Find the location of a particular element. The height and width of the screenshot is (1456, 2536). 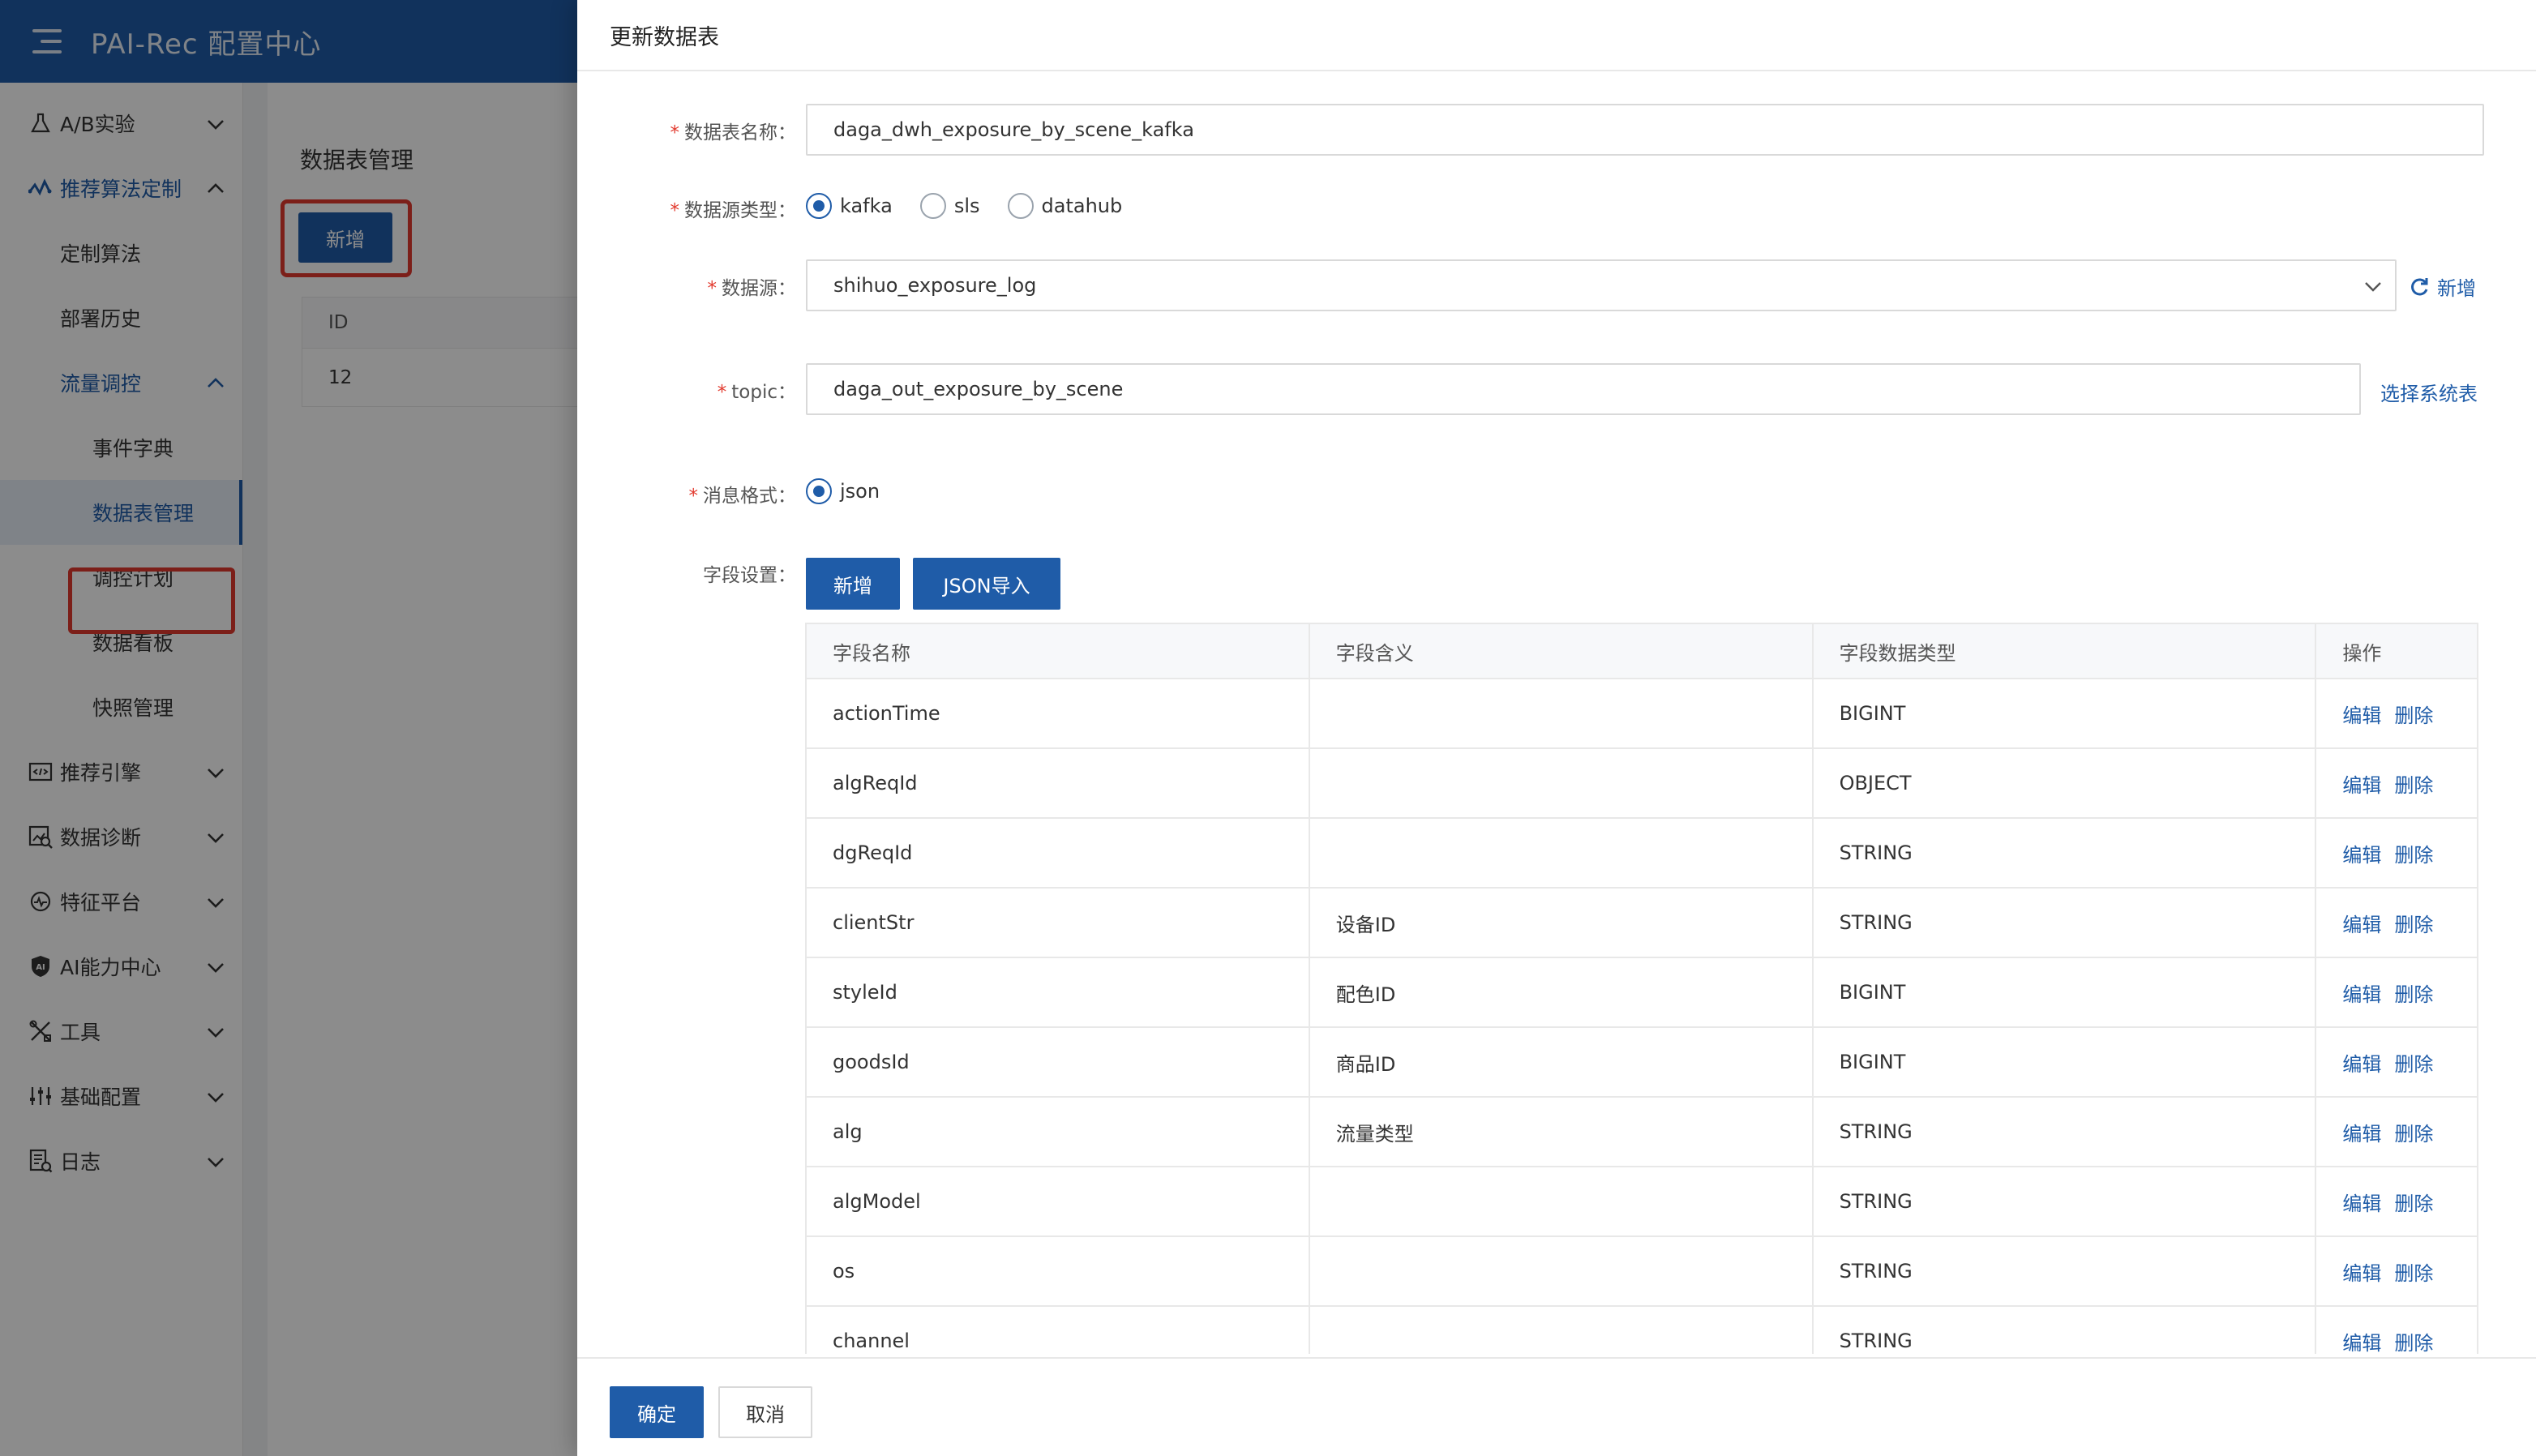

field-name-cell: alg is located at coordinates (1058, 1132).